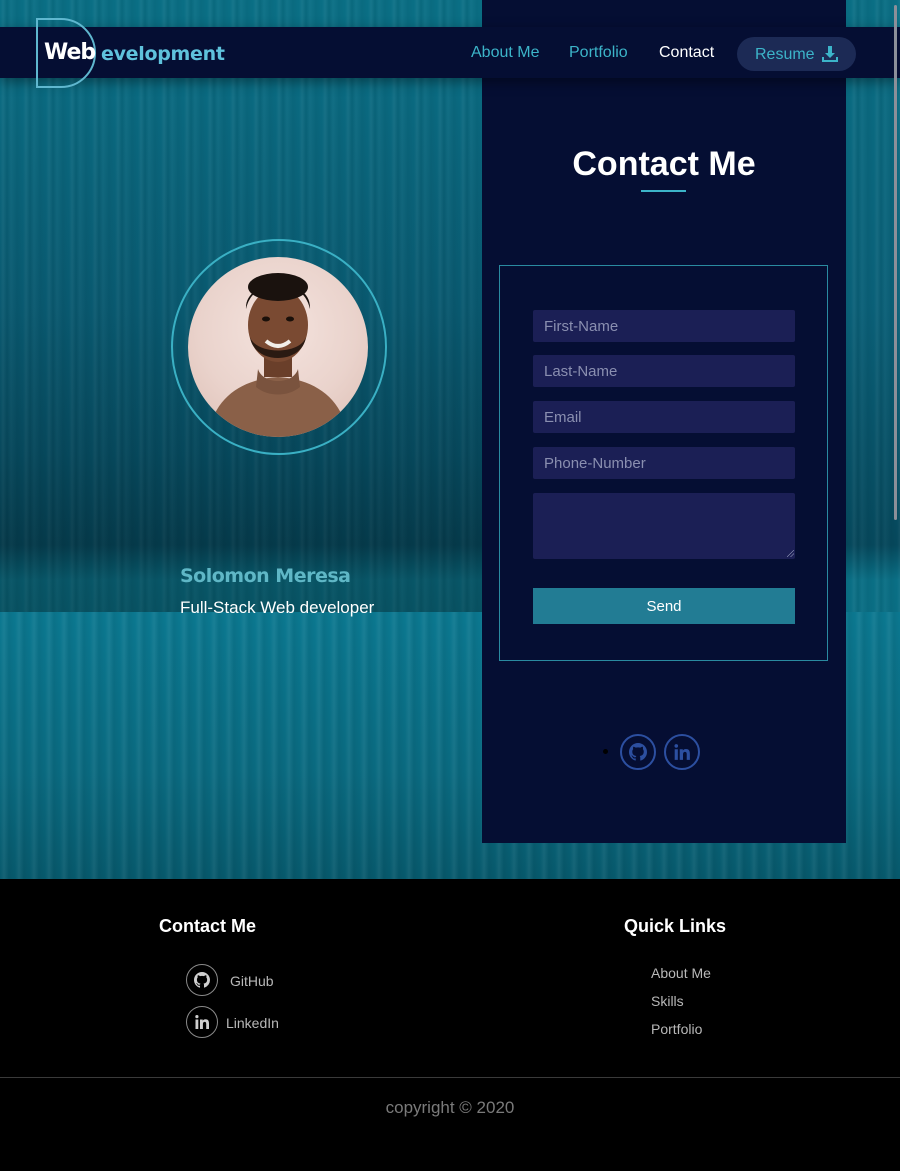 This screenshot has height=1171, width=900. Describe the element at coordinates (664, 326) in the screenshot. I see `first-name-field` at that location.